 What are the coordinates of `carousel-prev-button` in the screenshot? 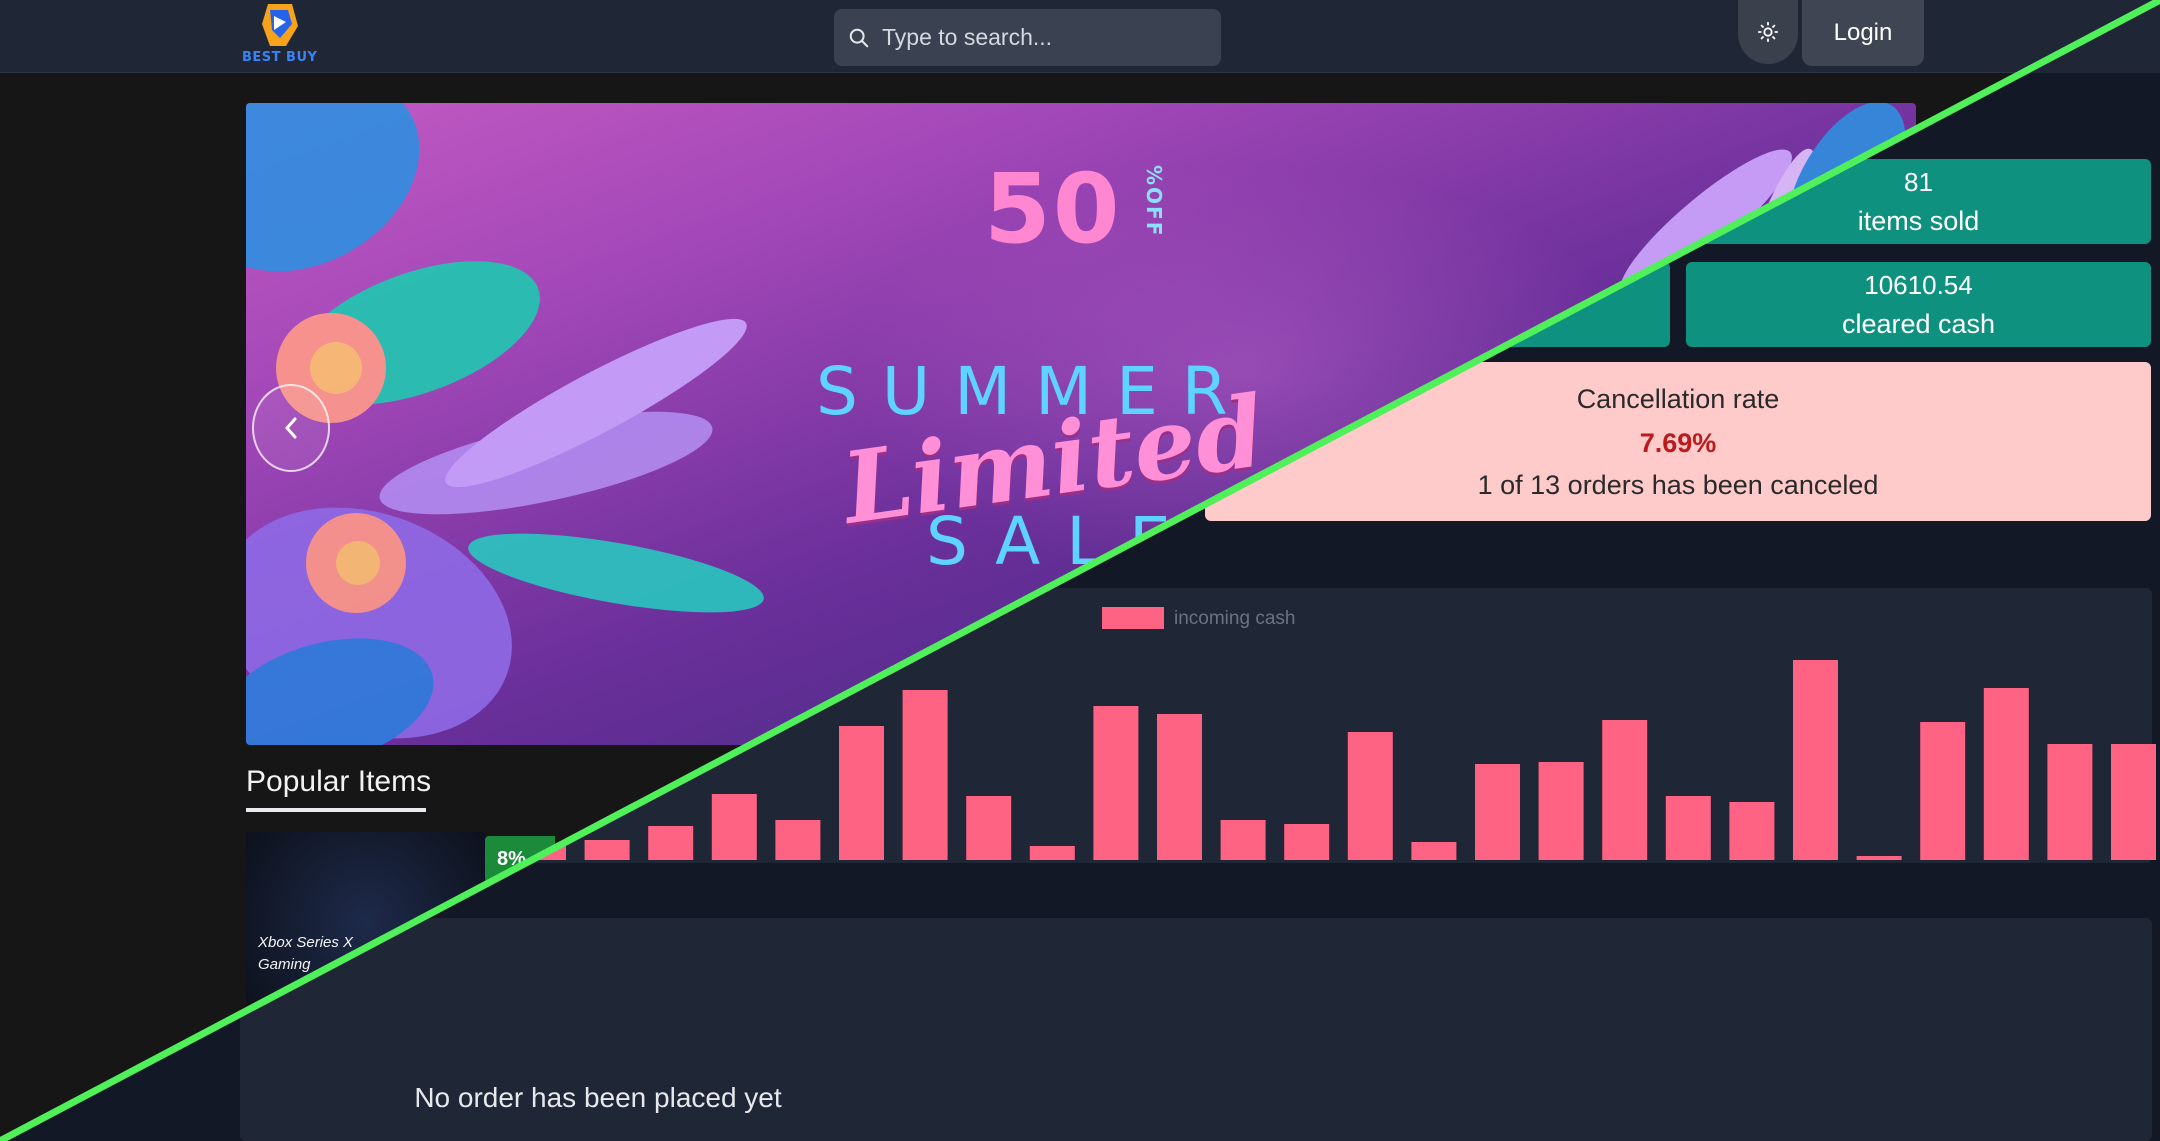 It's located at (291, 428).